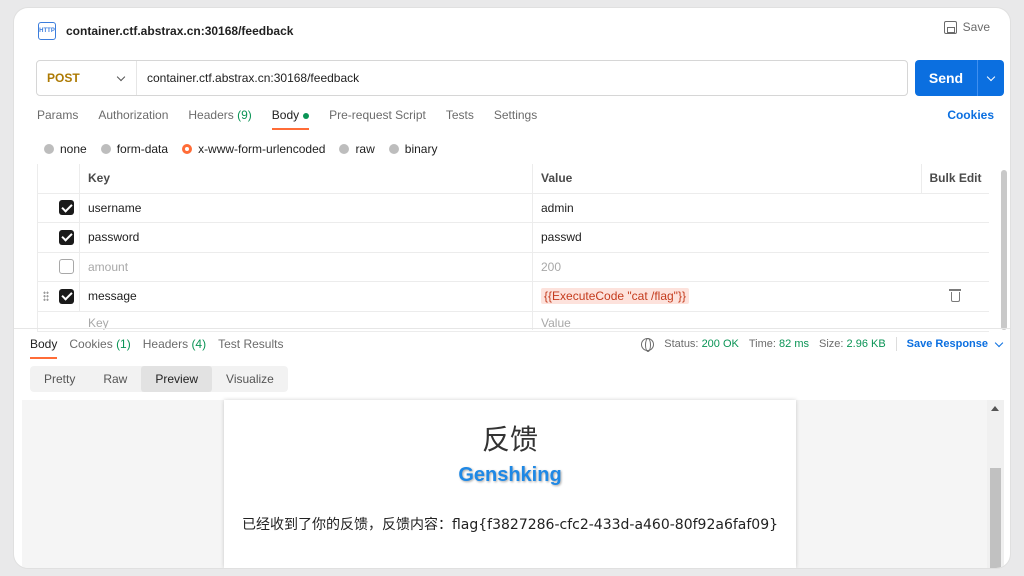 This screenshot has height=576, width=1024. Describe the element at coordinates (165, 344) in the screenshot. I see `resp-tab-headers-label: Headers` at that location.